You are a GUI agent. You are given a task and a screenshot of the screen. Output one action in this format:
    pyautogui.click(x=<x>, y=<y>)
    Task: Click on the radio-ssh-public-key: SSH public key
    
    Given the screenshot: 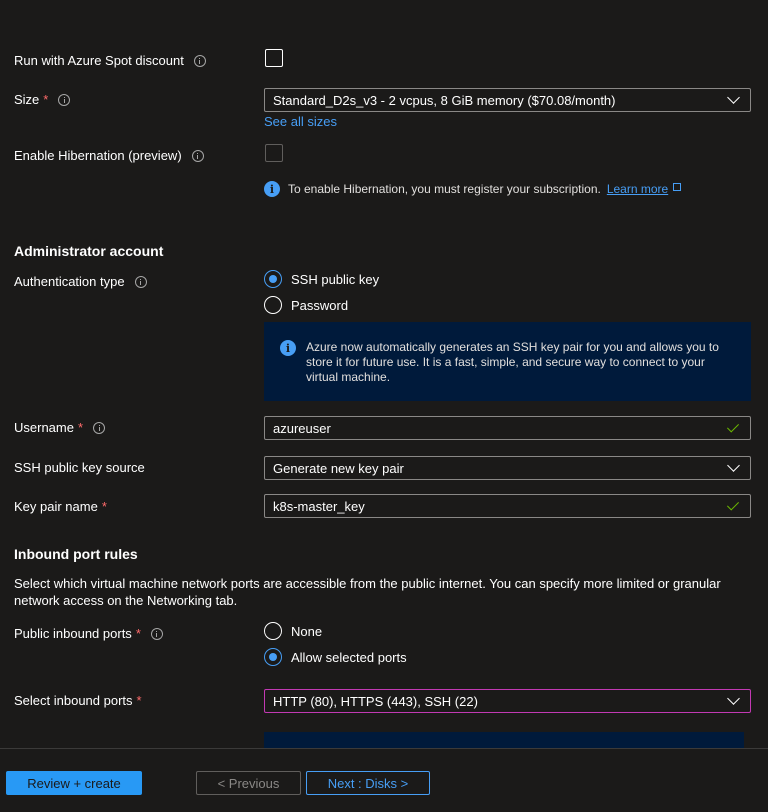 What is the action you would take?
    pyautogui.click(x=321, y=279)
    